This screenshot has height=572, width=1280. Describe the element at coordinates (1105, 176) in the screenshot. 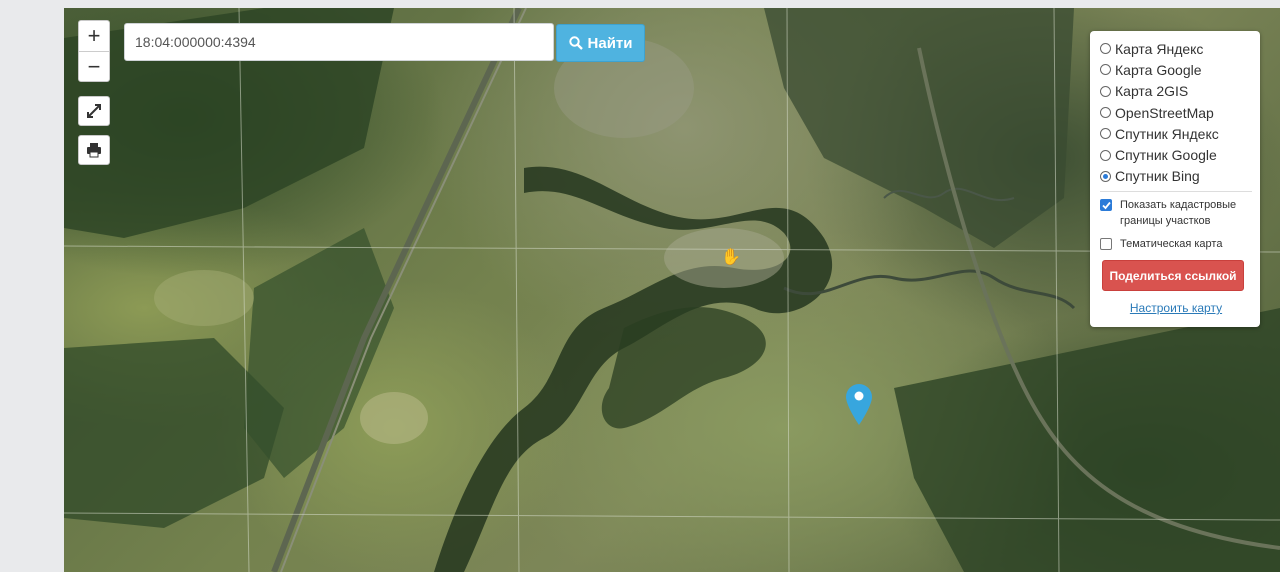

I see `radio-selected-icon` at that location.